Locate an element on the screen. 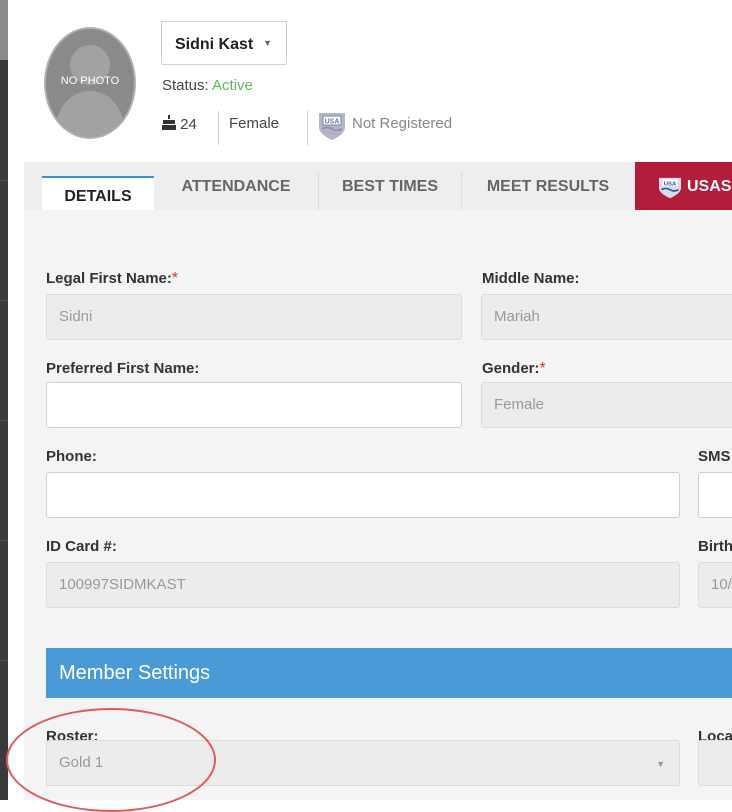  preferred-first-name-field is located at coordinates (254, 405).